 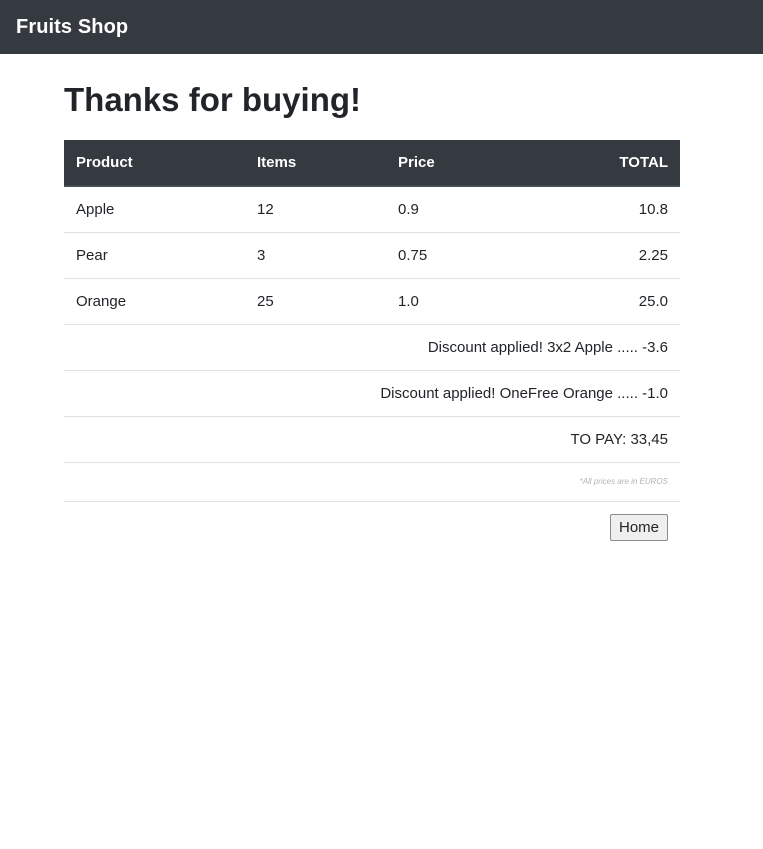 I want to click on table-row: Pear 3 0.75 2.25, so click(x=372, y=255).